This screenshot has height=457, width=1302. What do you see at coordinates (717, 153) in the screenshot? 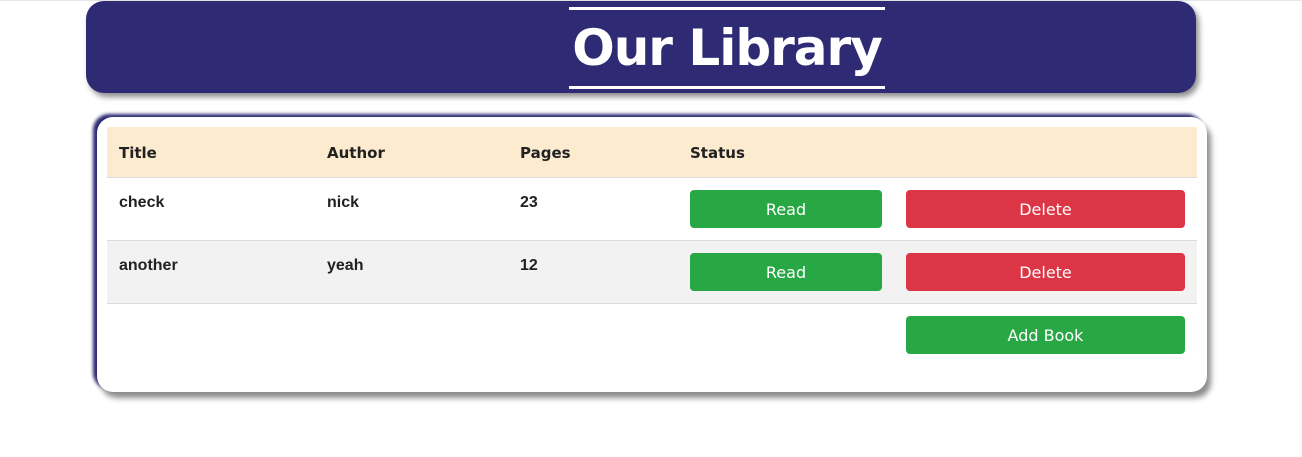
I see `column-header-status: Status` at bounding box center [717, 153].